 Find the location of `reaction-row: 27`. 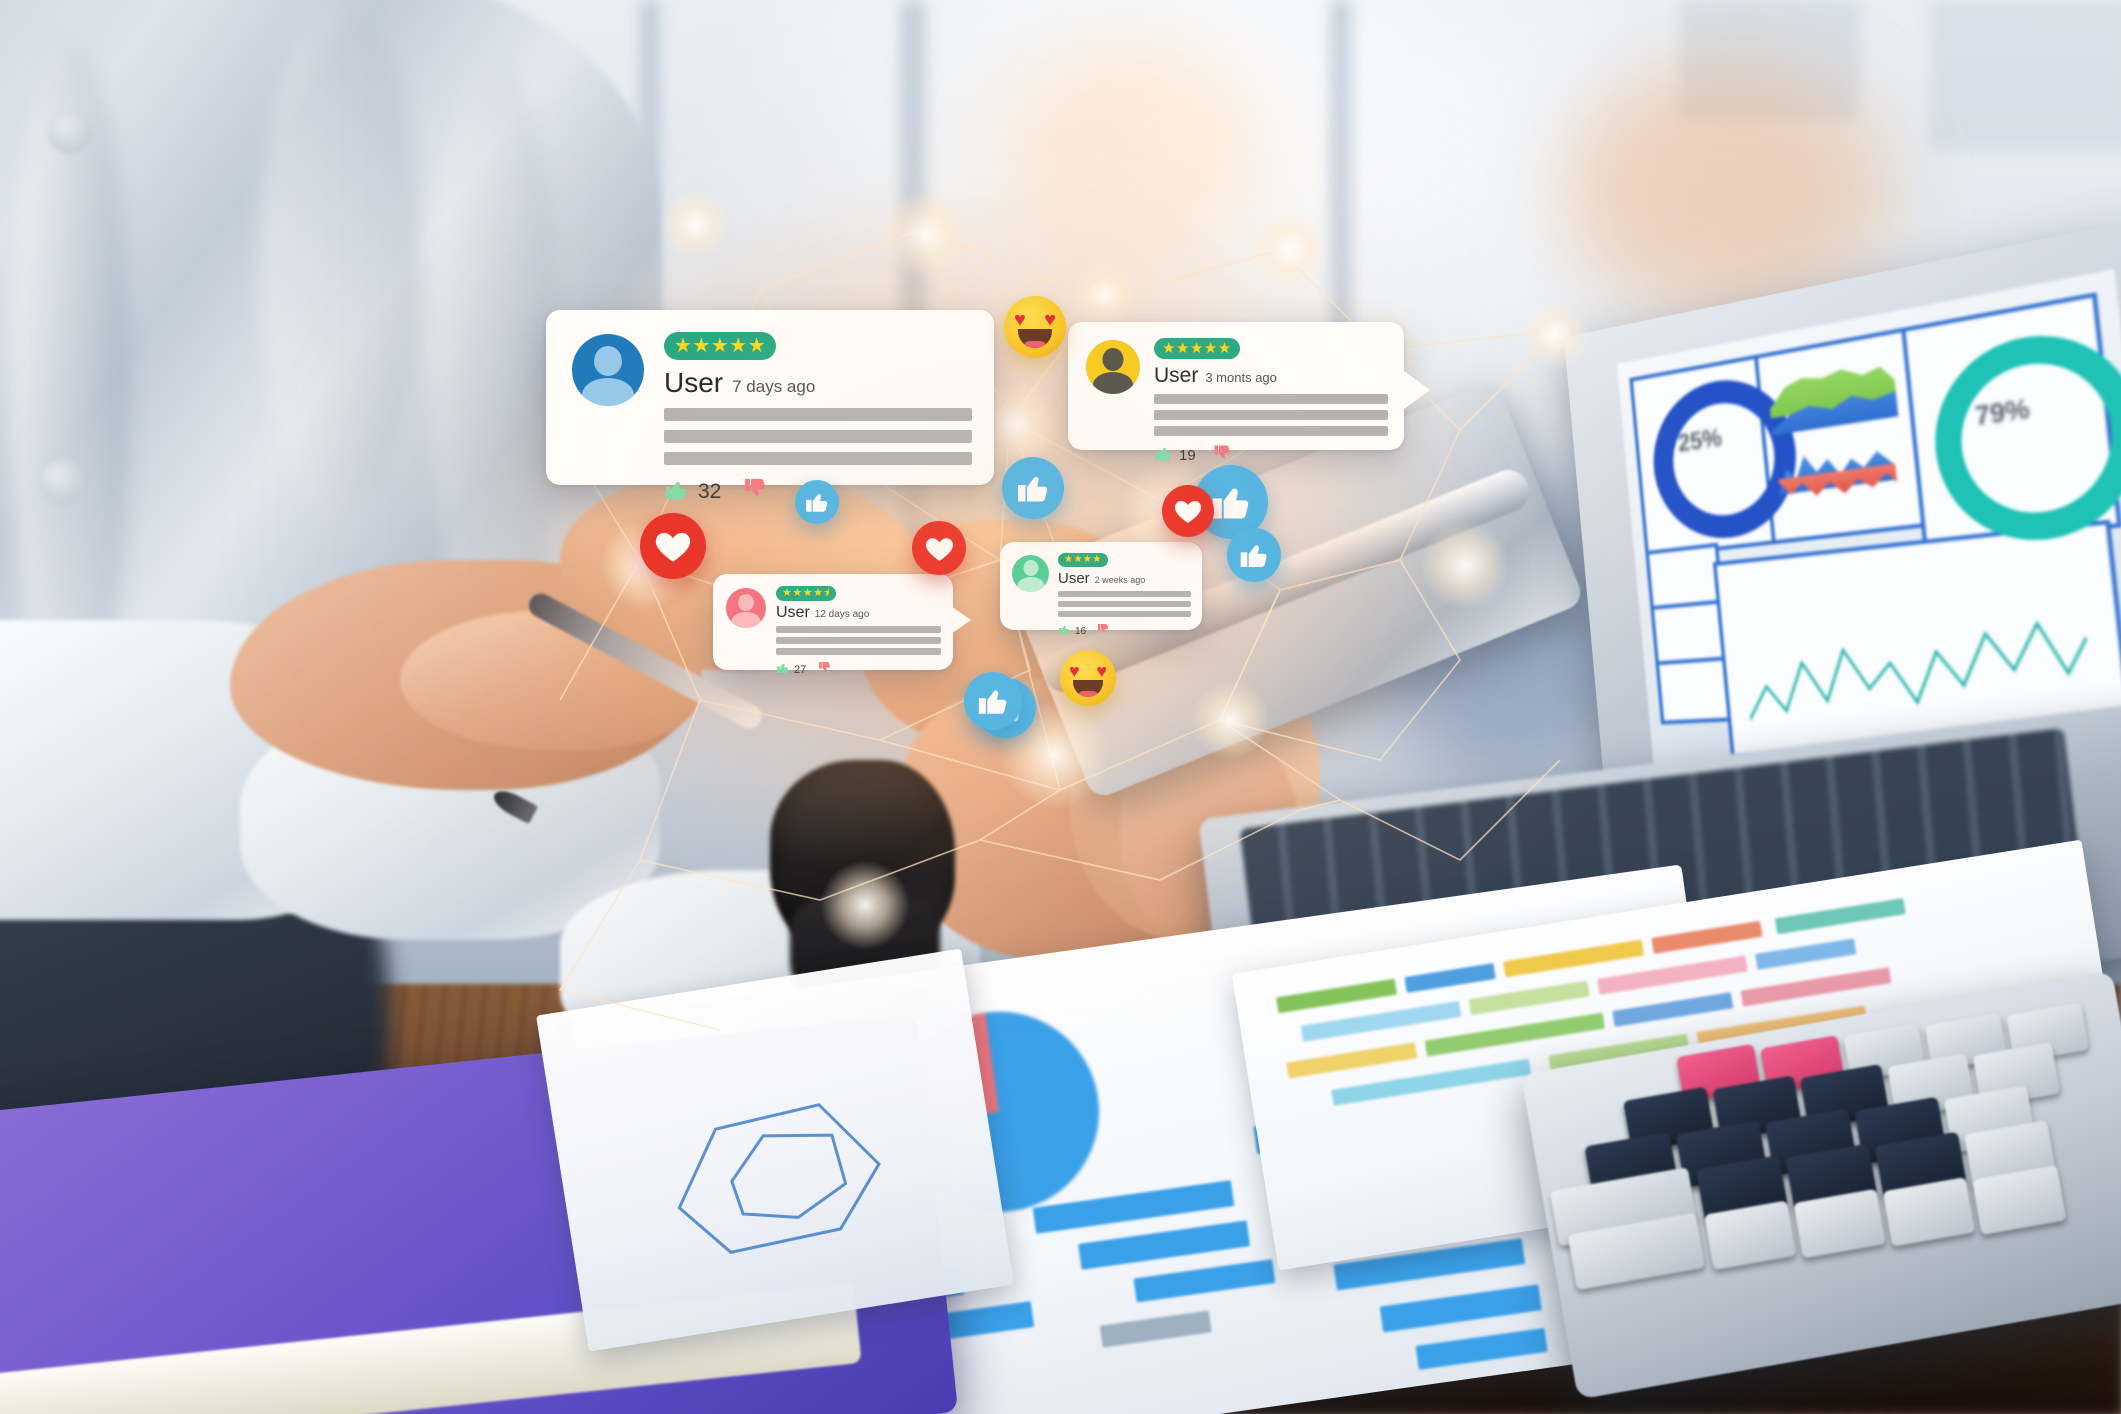

reaction-row: 27 is located at coordinates (858, 670).